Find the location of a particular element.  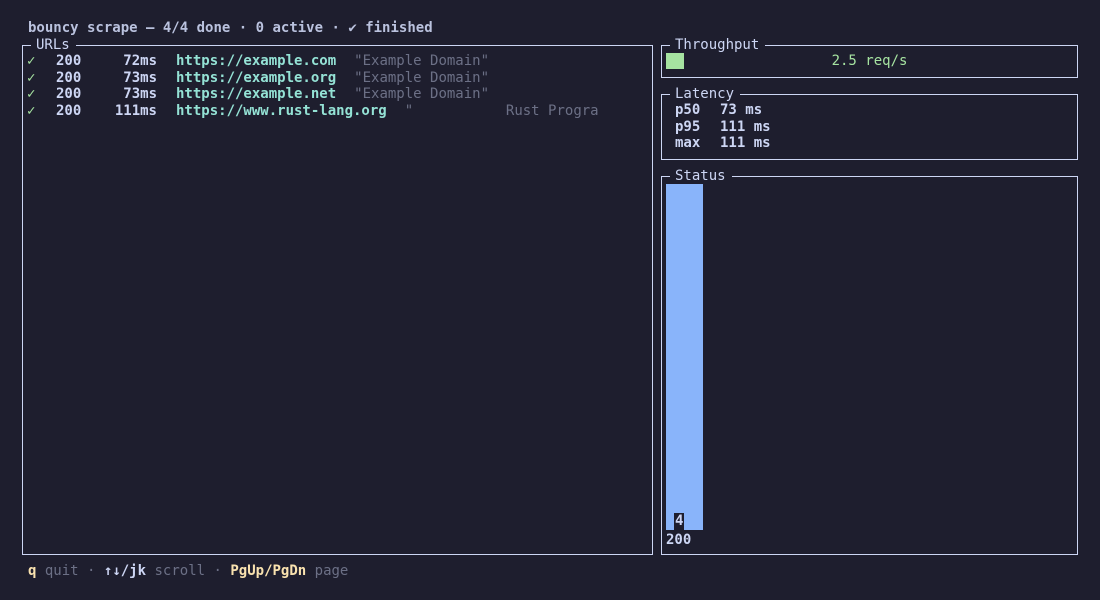

active-count: 0 active is located at coordinates (289, 28).